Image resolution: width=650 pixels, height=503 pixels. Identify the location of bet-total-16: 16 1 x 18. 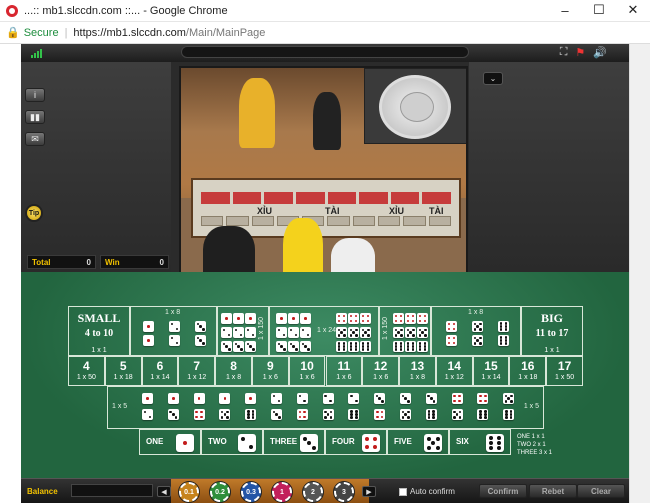
(528, 371).